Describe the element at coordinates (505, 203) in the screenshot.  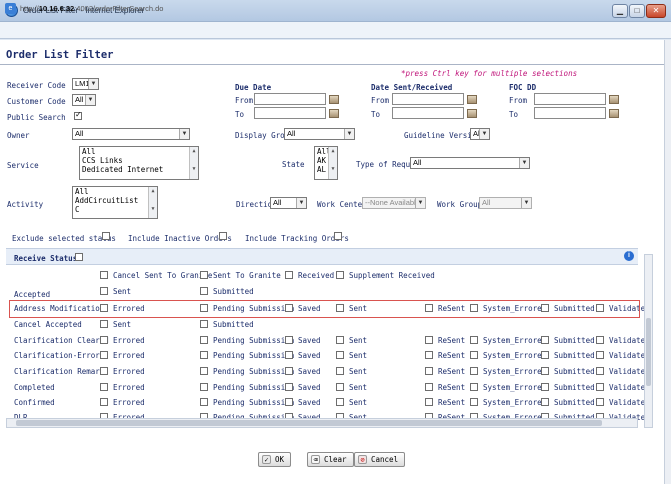
I see `work-groups-select: All ▼` at that location.